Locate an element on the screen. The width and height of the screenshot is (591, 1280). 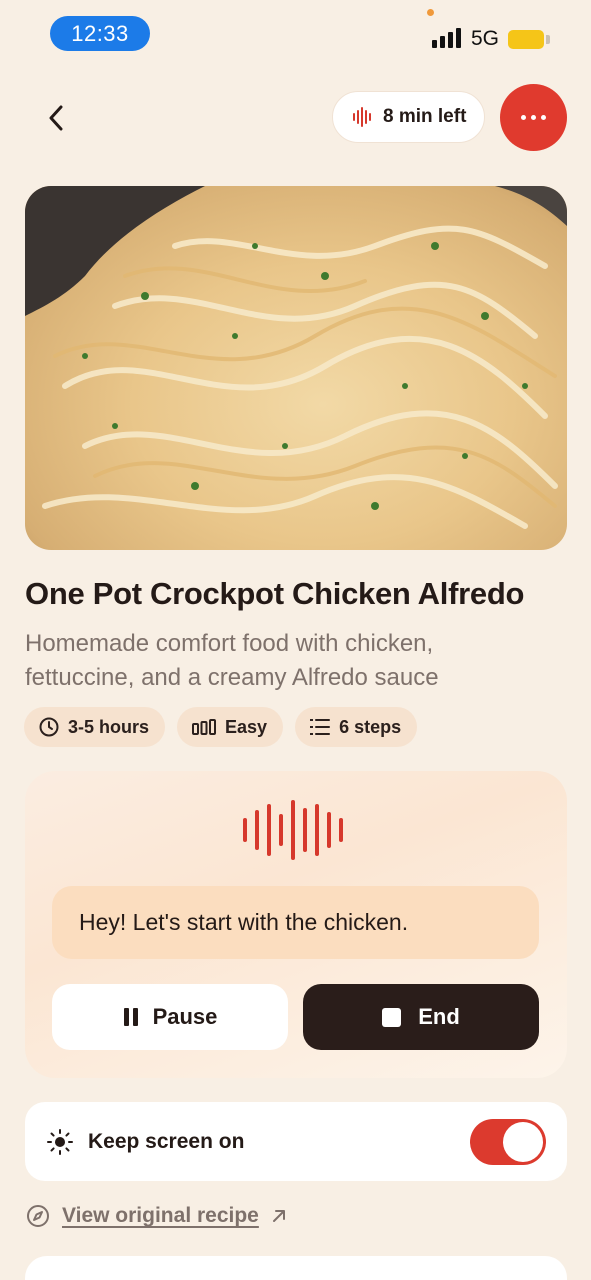
voice-waveform-icon is located at coordinates (296, 830).